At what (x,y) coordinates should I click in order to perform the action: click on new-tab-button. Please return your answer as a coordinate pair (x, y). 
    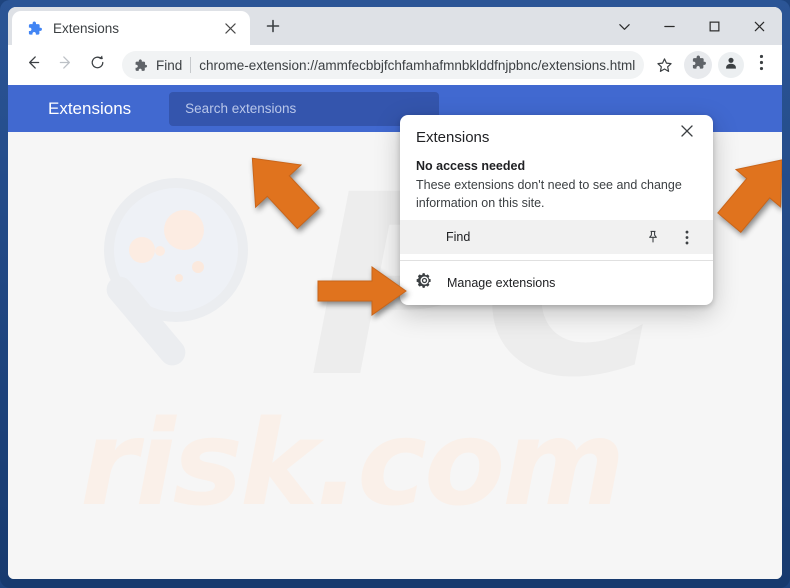
    Looking at the image, I should click on (273, 28).